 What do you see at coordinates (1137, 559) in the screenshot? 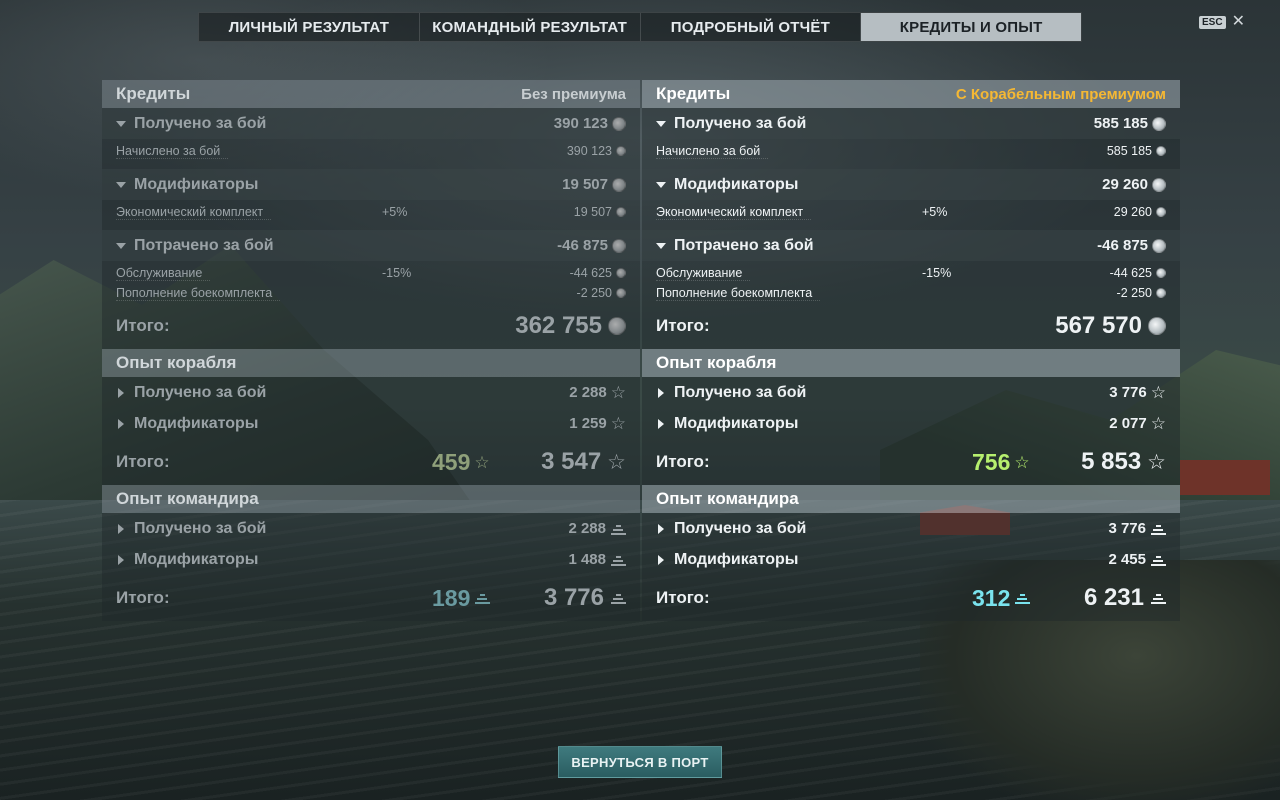
I see `row-value: 2 455` at bounding box center [1137, 559].